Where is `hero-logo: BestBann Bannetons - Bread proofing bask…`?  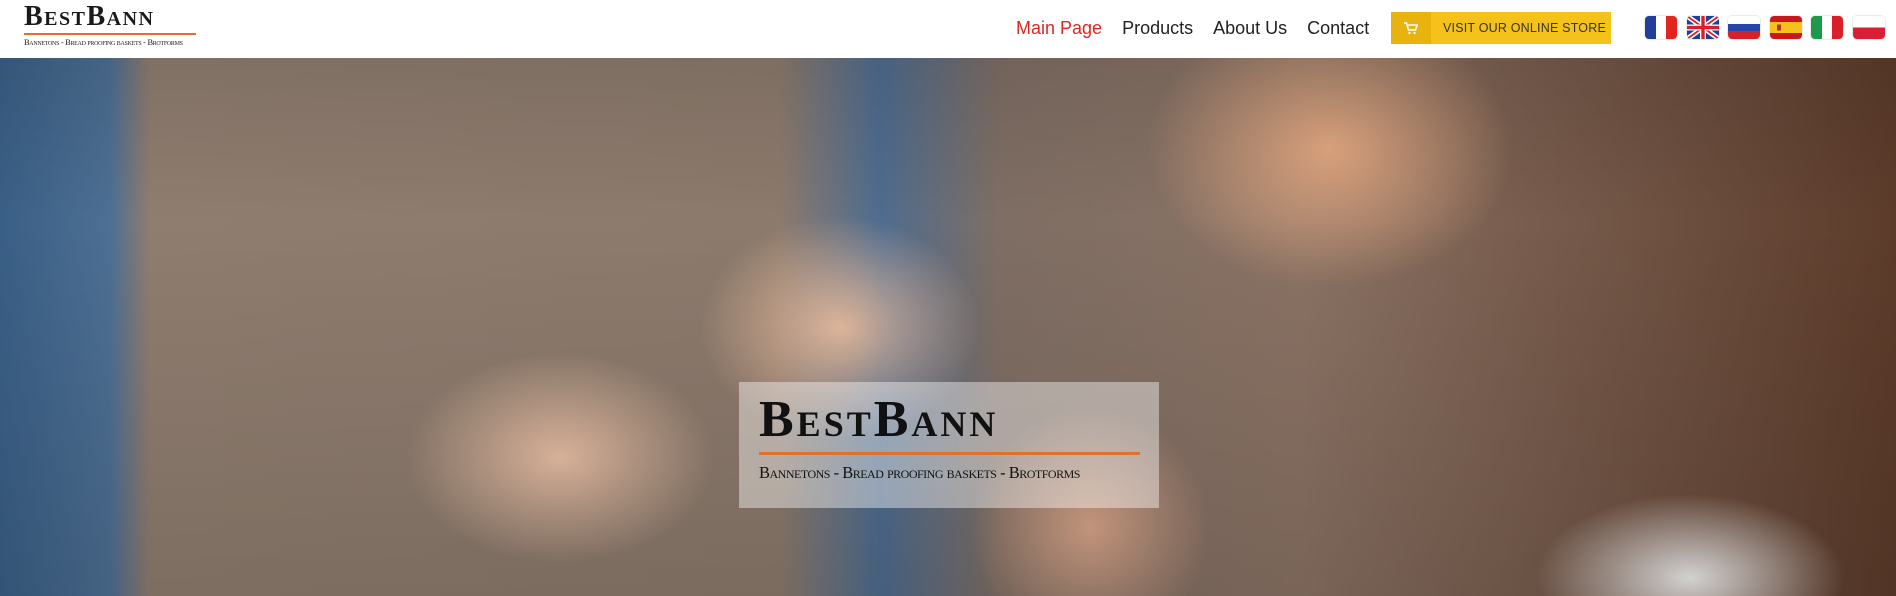
hero-logo: BestBann Bannetons - Bread proofing bask… is located at coordinates (949, 445).